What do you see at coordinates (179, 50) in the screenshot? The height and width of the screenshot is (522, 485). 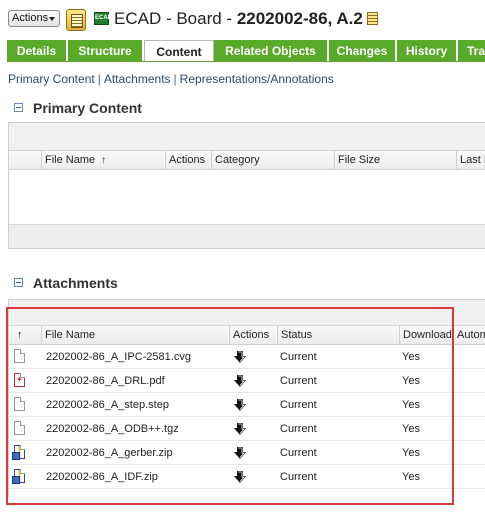 I see `tab-content: Content` at bounding box center [179, 50].